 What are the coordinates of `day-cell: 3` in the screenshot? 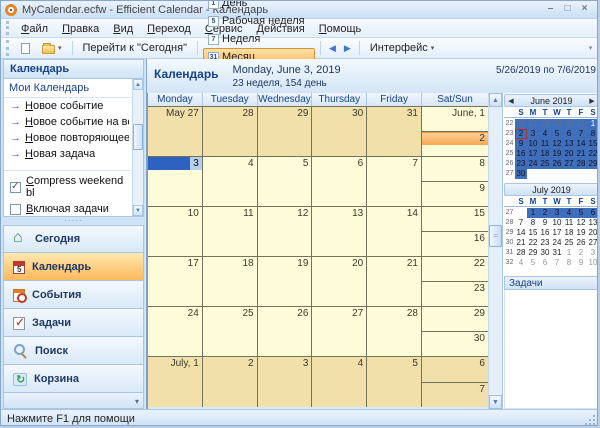 It's located at (175, 181).